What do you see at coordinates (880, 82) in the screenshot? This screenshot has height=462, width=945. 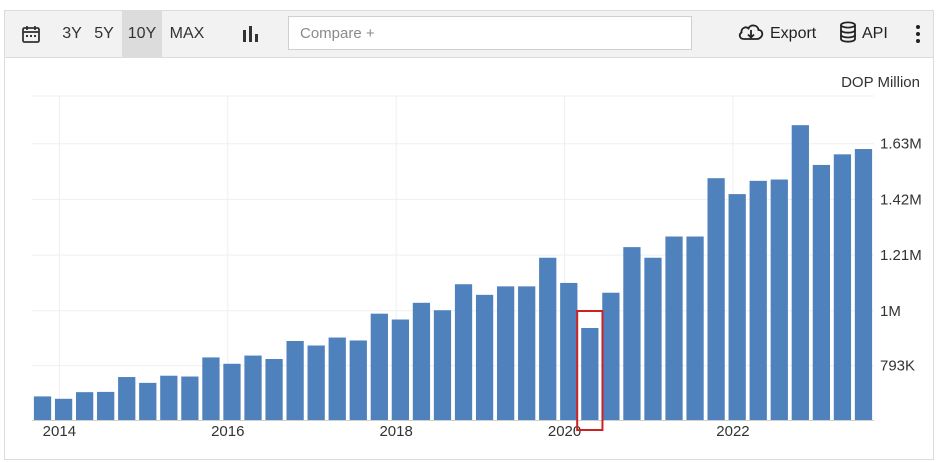 I see `unit-label: DOP Million` at bounding box center [880, 82].